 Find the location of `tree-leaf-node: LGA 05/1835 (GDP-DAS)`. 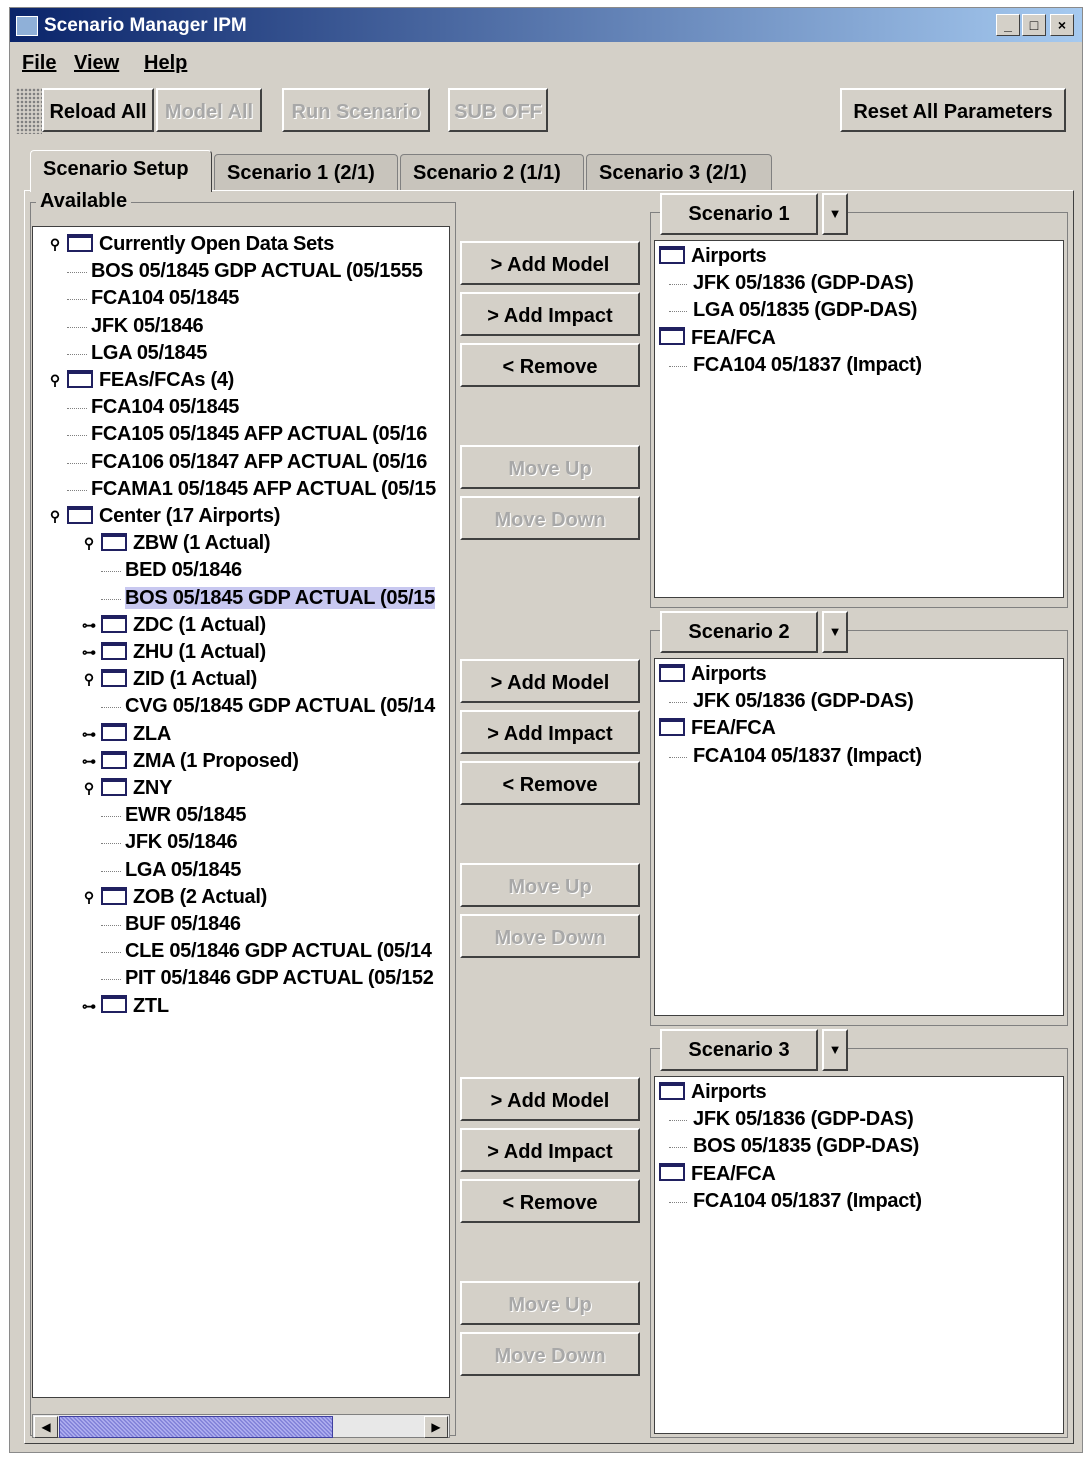

tree-leaf-node: LGA 05/1835 (GDP-DAS) is located at coordinates (805, 310).